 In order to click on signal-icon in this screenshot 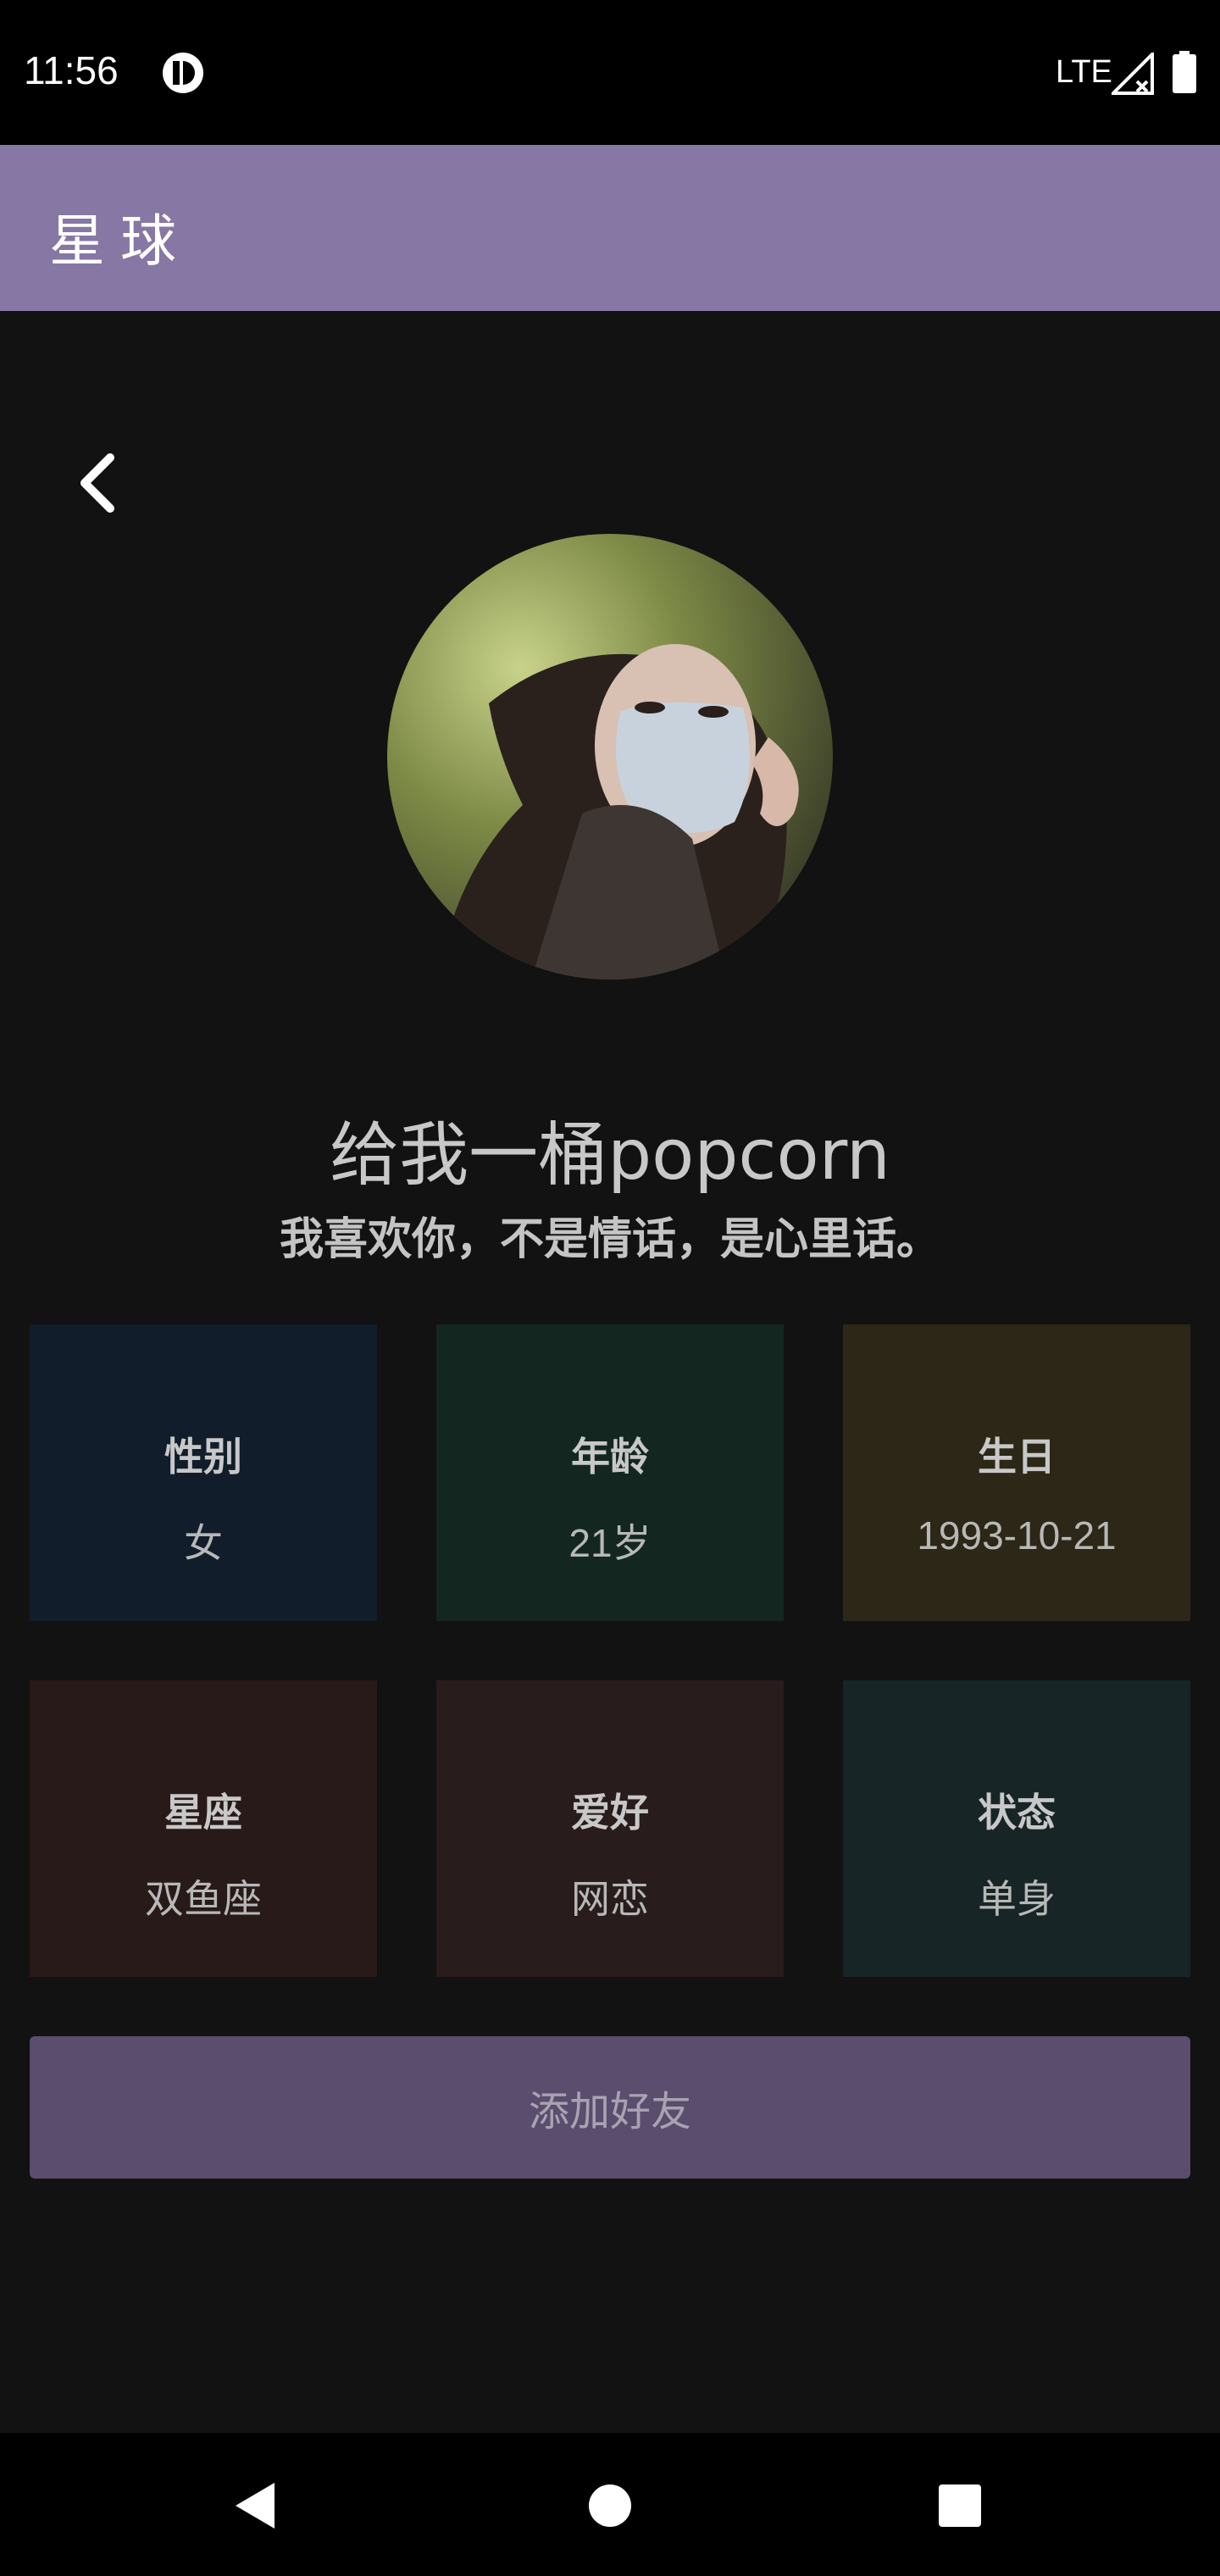, I will do `click(1133, 74)`.